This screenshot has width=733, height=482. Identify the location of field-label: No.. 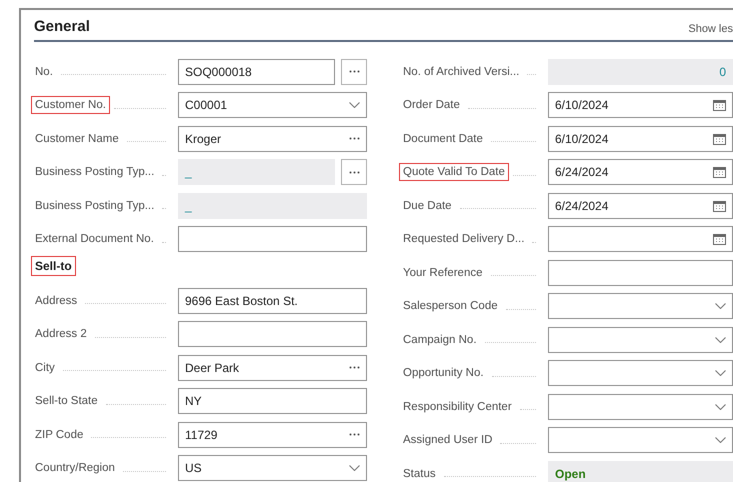
(44, 72).